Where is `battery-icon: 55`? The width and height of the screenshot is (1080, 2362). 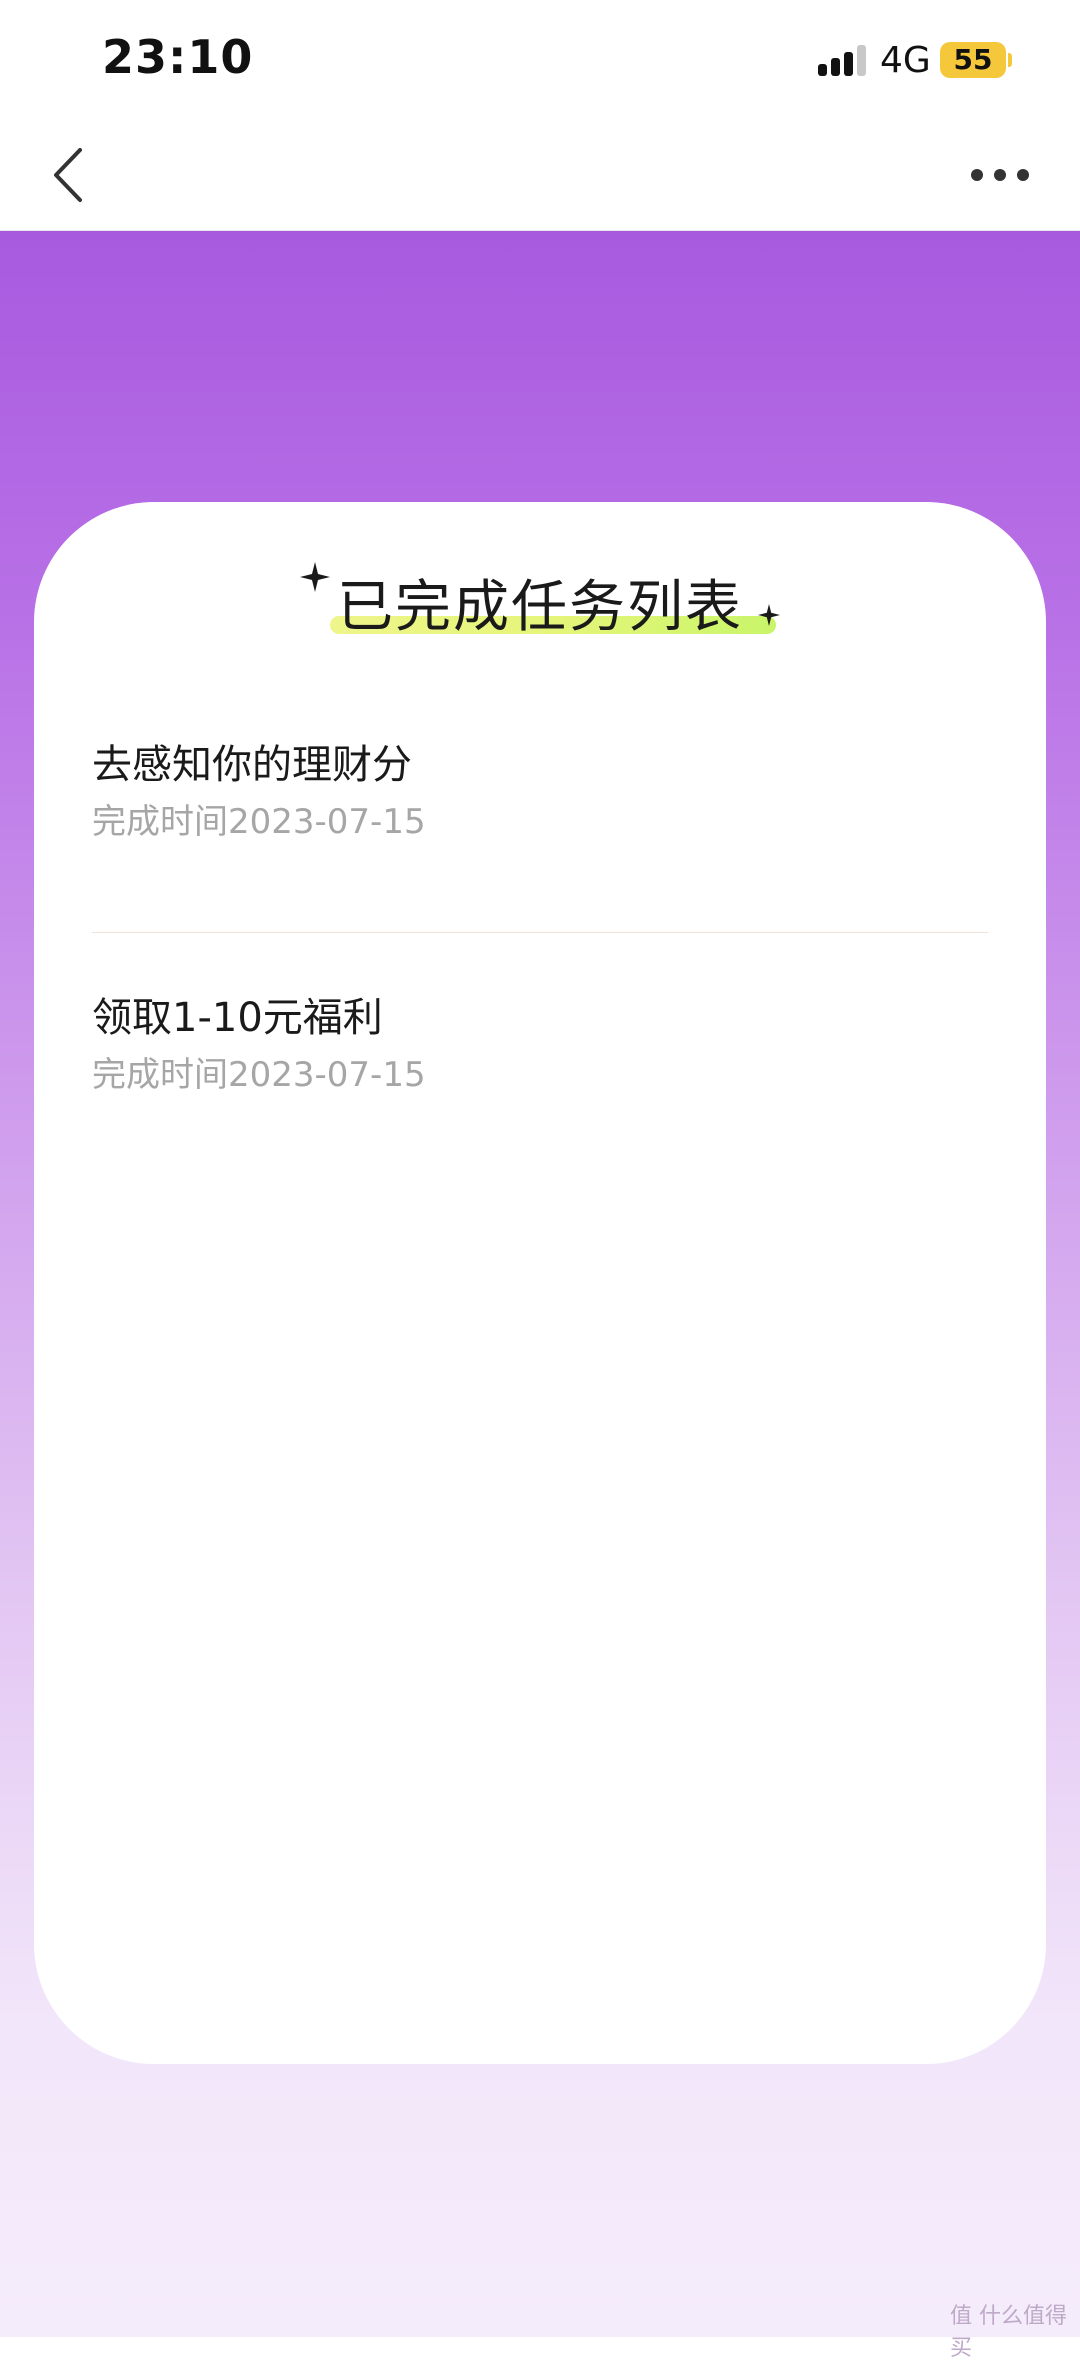 battery-icon: 55 is located at coordinates (973, 60).